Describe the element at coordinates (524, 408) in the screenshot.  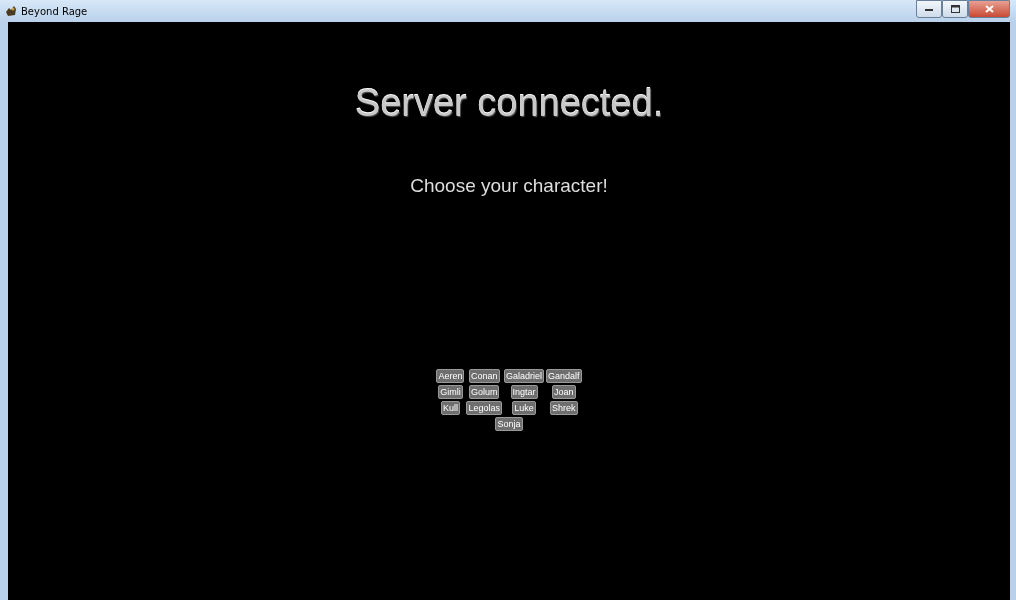
I see `character-button: Luke` at that location.